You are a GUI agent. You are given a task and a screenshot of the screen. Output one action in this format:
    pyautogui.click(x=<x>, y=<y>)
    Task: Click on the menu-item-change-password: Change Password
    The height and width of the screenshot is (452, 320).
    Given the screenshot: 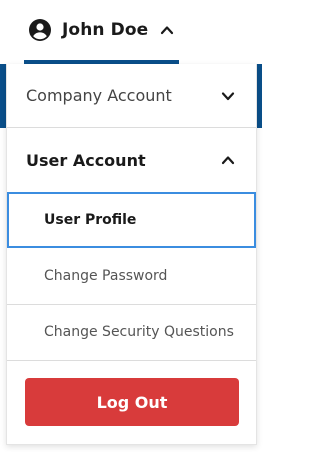 What is the action you would take?
    pyautogui.click(x=131, y=276)
    